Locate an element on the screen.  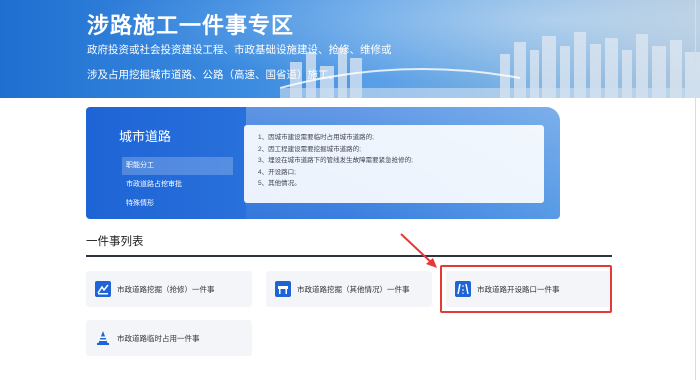
card-label: 市政道路挖掘（抢修）一件事 is located at coordinates (166, 289).